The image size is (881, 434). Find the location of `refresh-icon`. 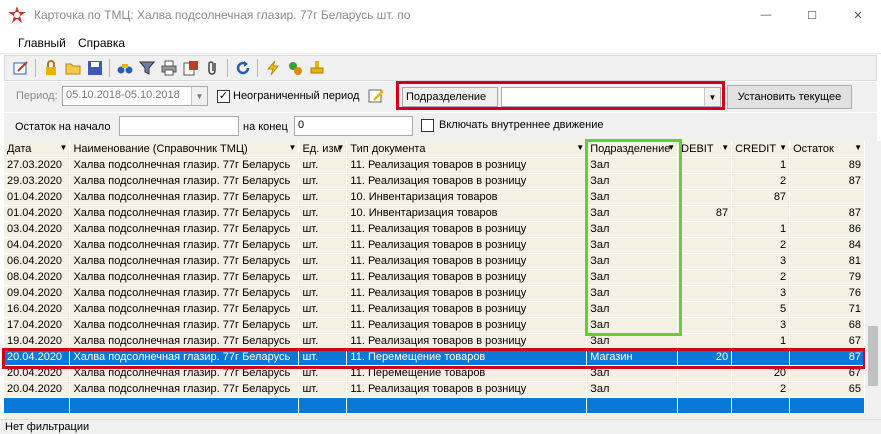

refresh-icon is located at coordinates (243, 68).